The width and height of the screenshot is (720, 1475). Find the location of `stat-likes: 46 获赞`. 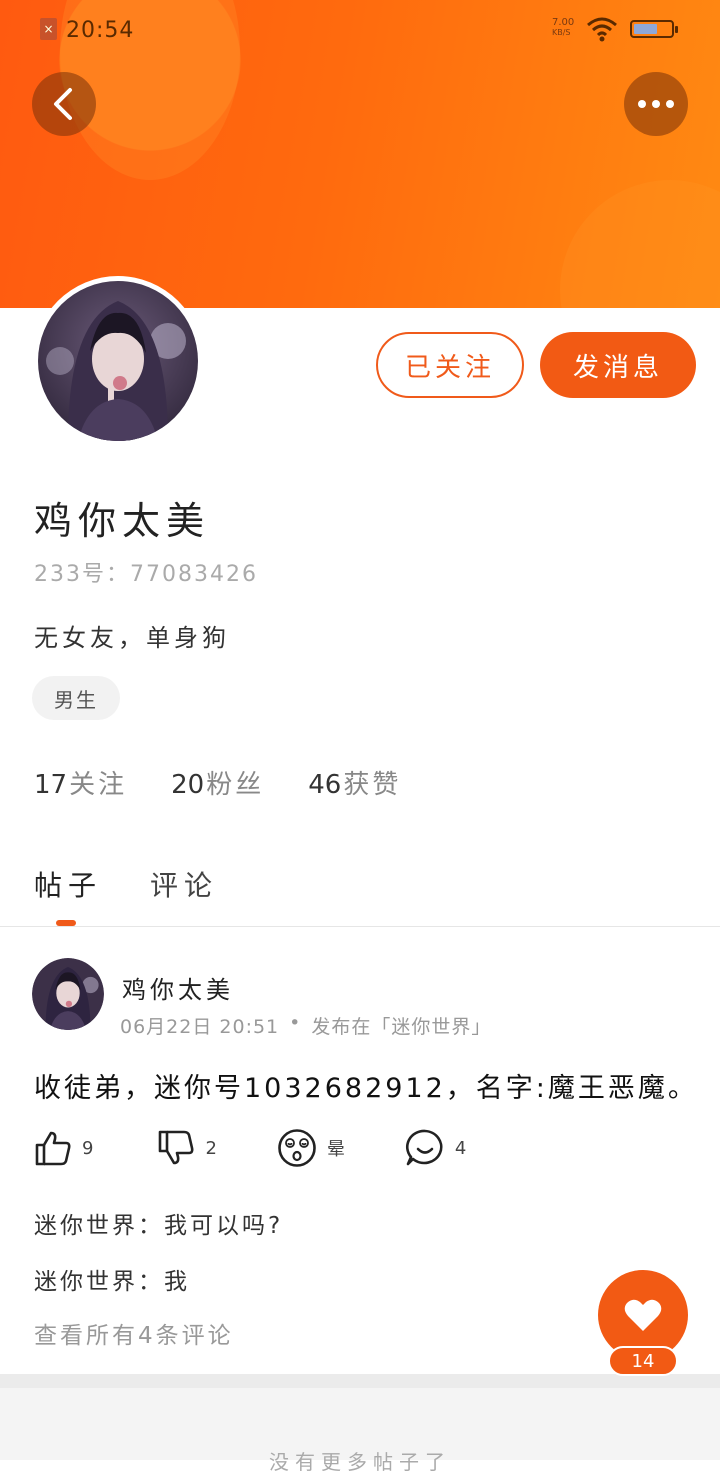

stat-likes: 46 获赞 is located at coordinates (354, 782).